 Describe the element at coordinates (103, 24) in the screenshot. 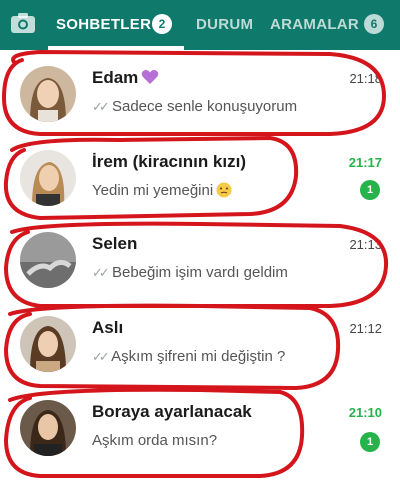

I see `tab-chats: SOHBETLER` at that location.